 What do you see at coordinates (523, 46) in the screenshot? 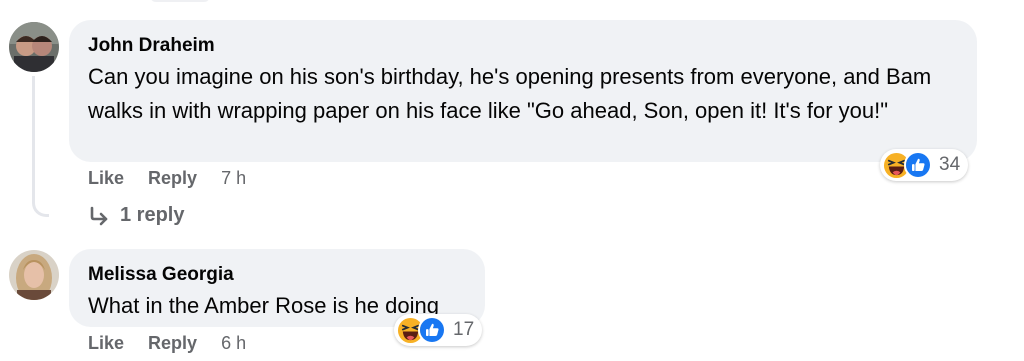
I see `comment-author: John Draheim` at bounding box center [523, 46].